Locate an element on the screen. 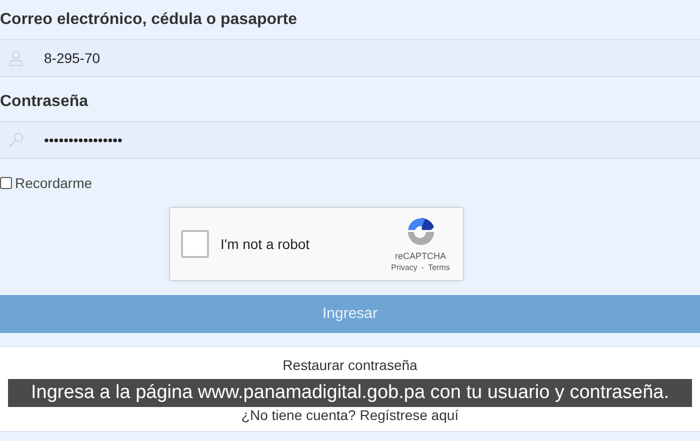 This screenshot has width=700, height=441. remember-label: Recordarme is located at coordinates (53, 183).